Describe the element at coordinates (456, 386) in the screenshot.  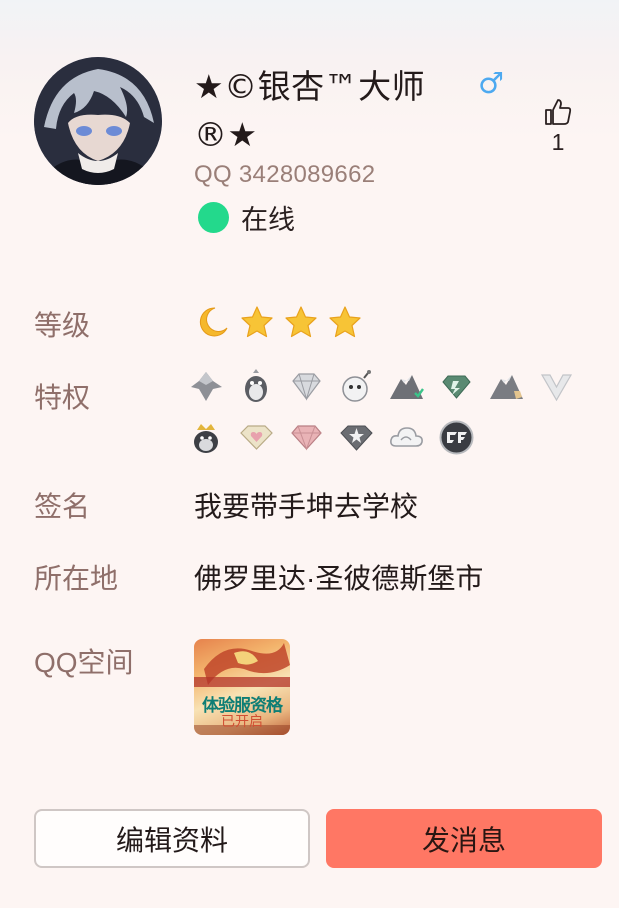
I see `green-diamond-icon` at that location.